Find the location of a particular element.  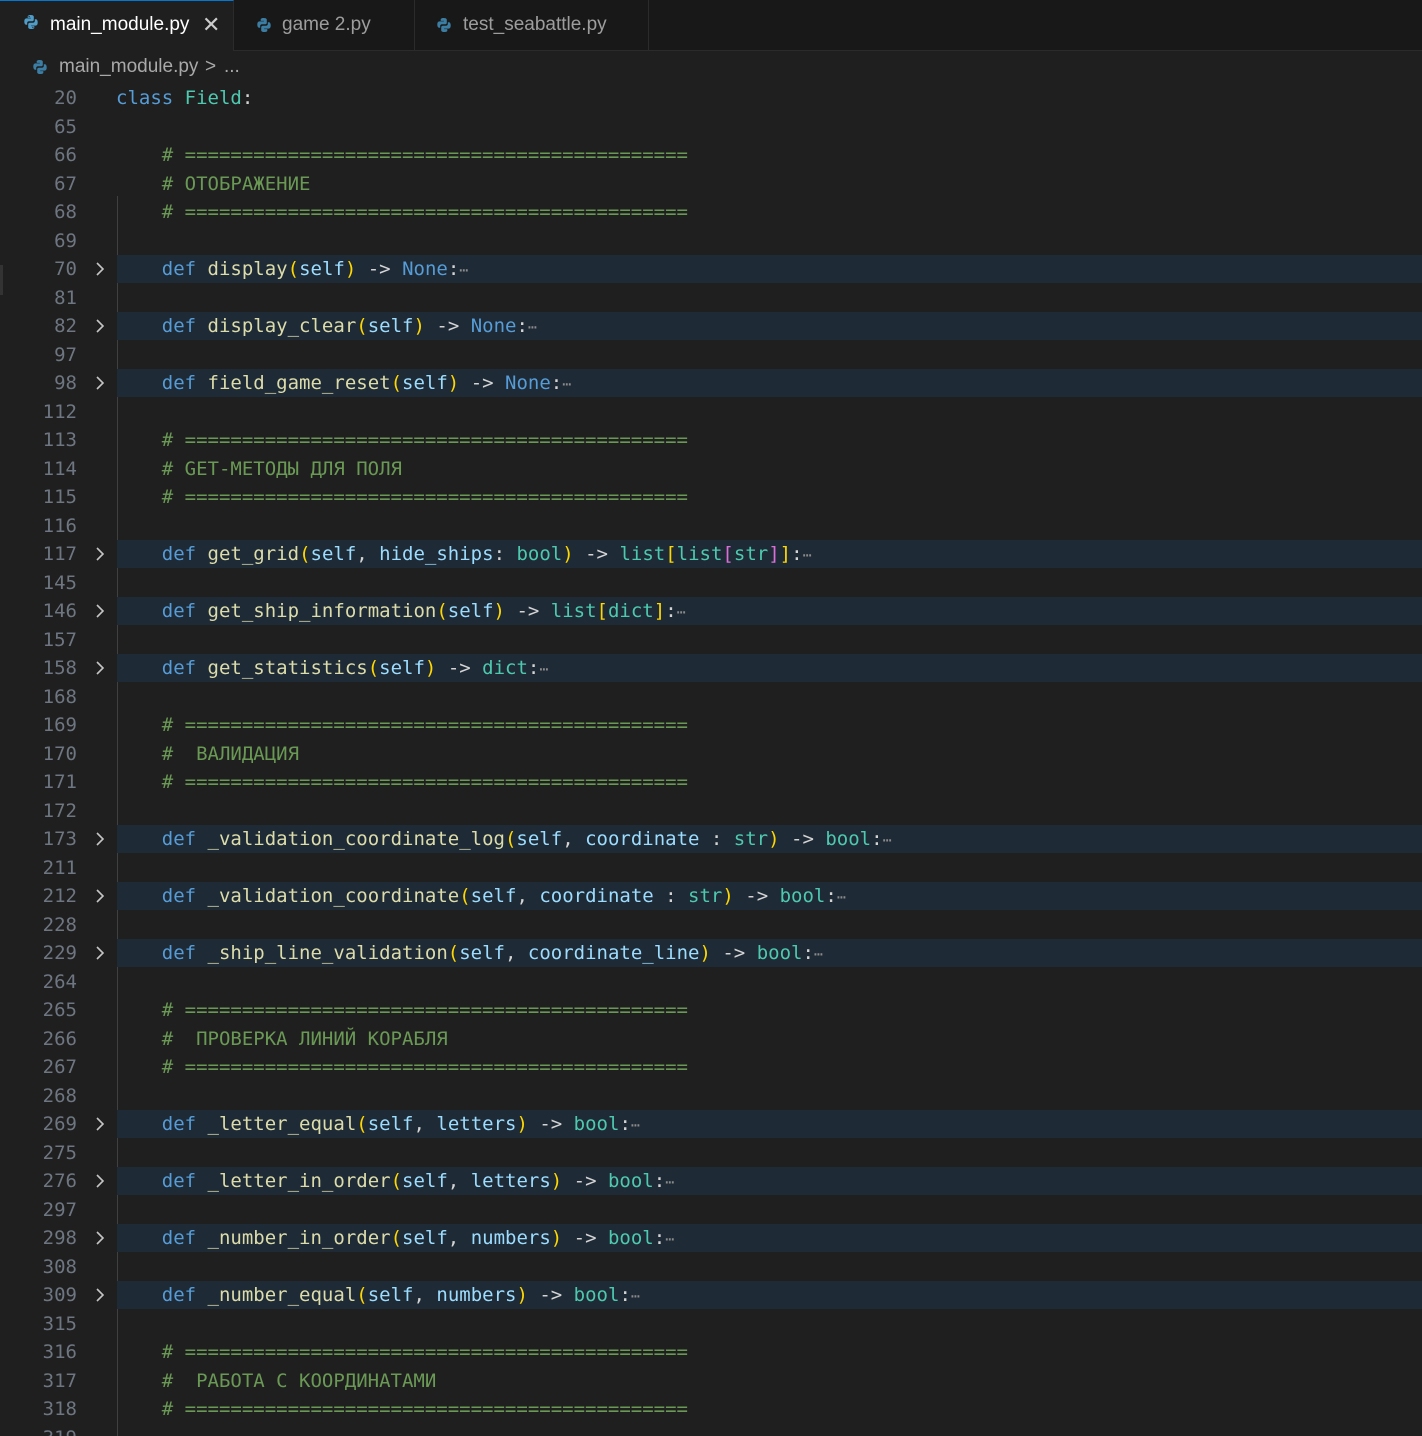

code-token: ) is located at coordinates (499, 611).